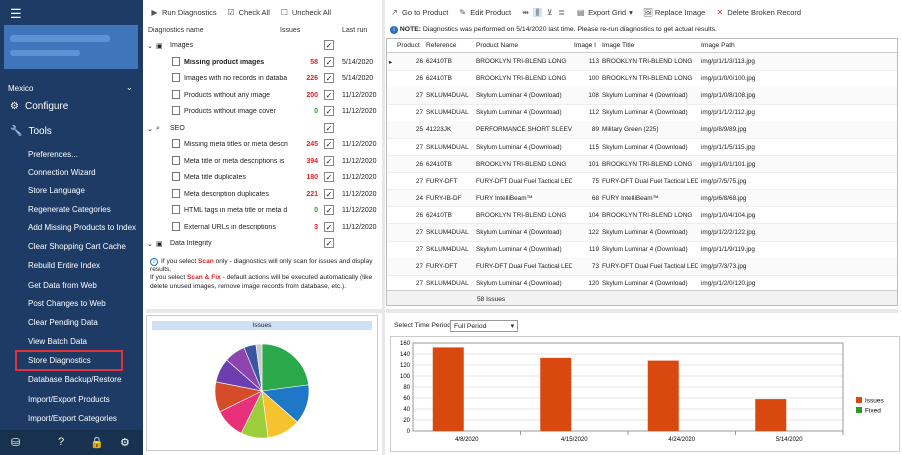  I want to click on hamburger-menu-icon: ☰, so click(16, 14).